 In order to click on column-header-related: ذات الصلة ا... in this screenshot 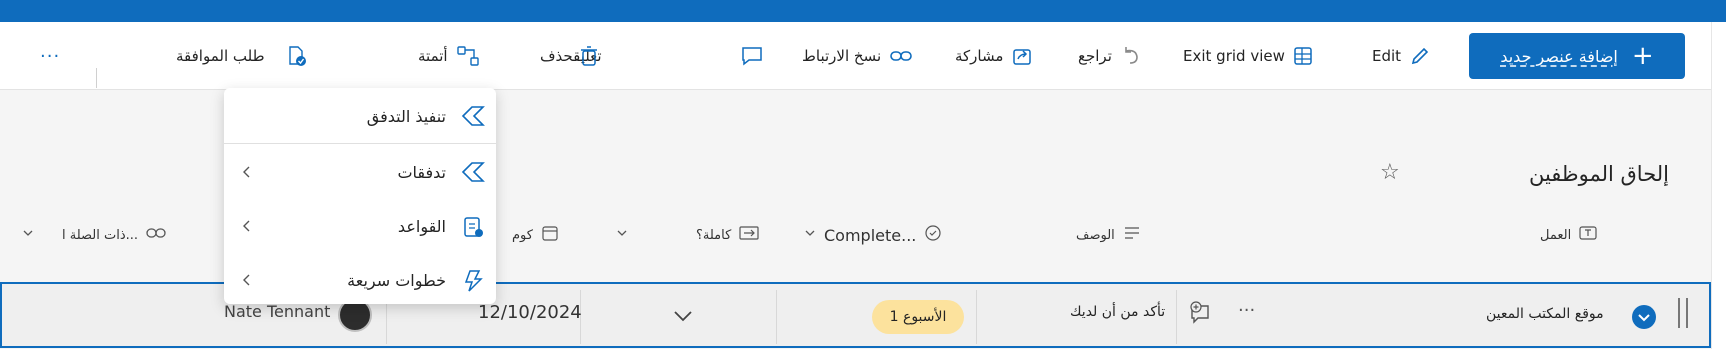, I will do `click(94, 235)`.